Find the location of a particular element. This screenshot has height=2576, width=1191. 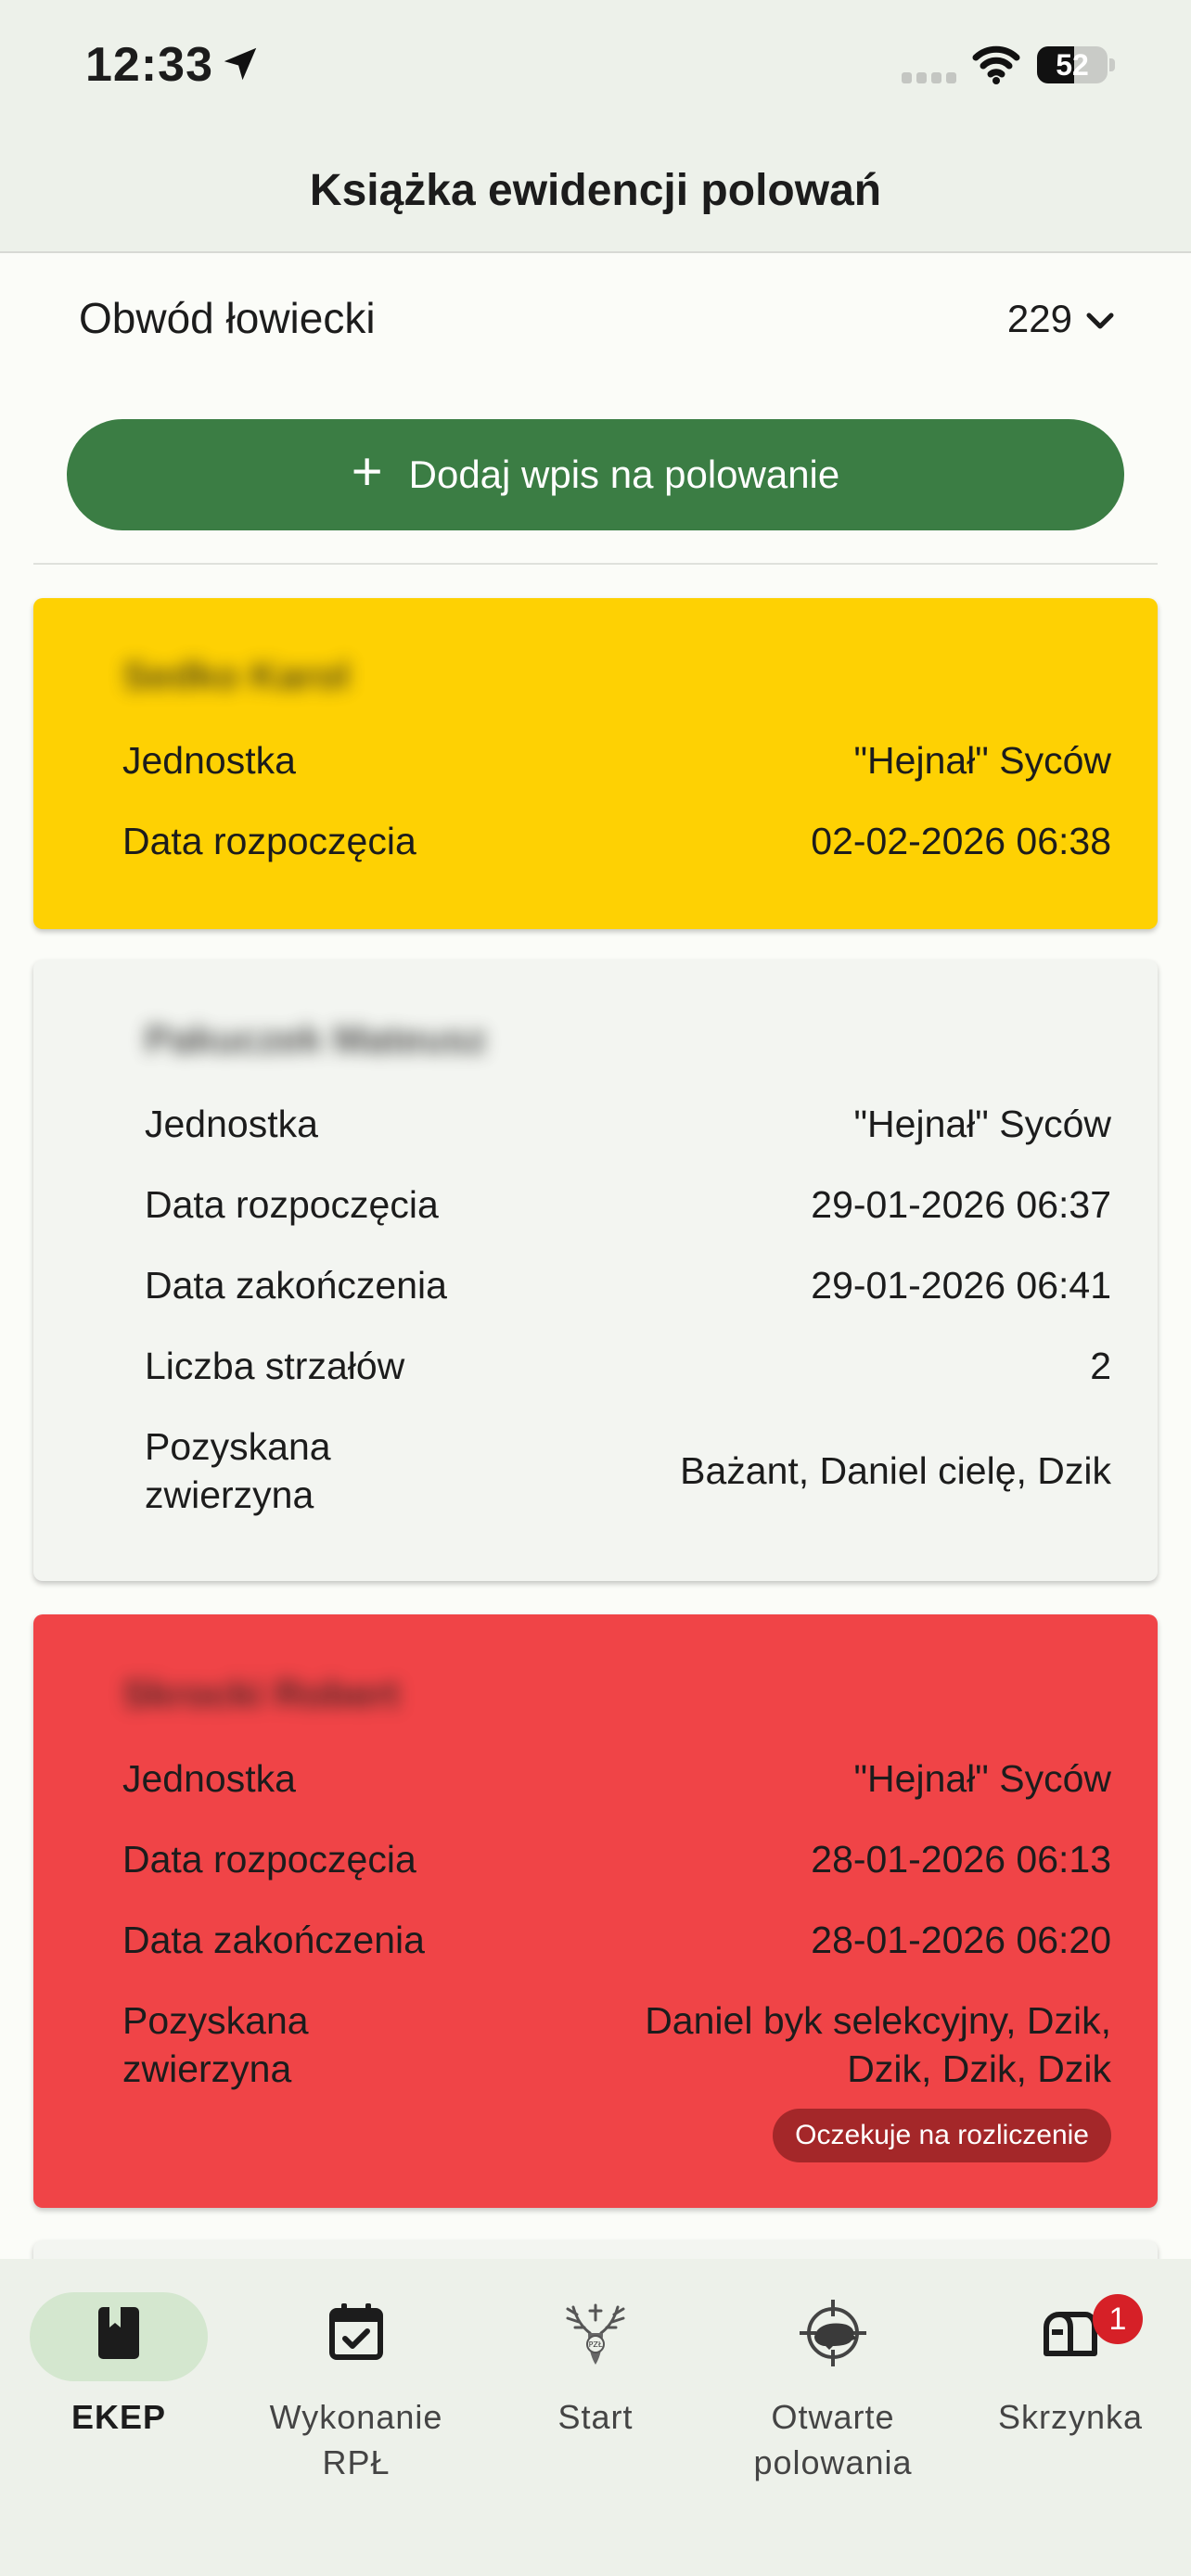

battery-icon: 52 is located at coordinates (1076, 64).